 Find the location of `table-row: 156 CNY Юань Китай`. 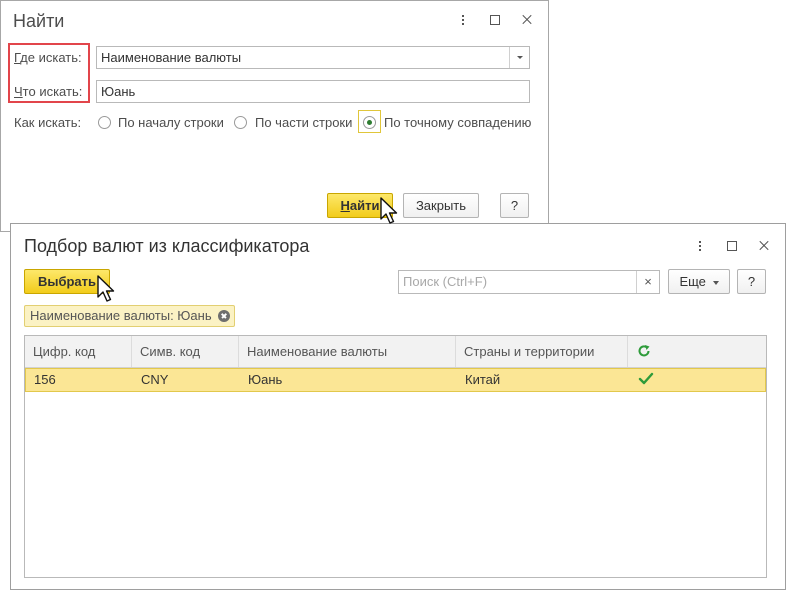

table-row: 156 CNY Юань Китай is located at coordinates (395, 380).